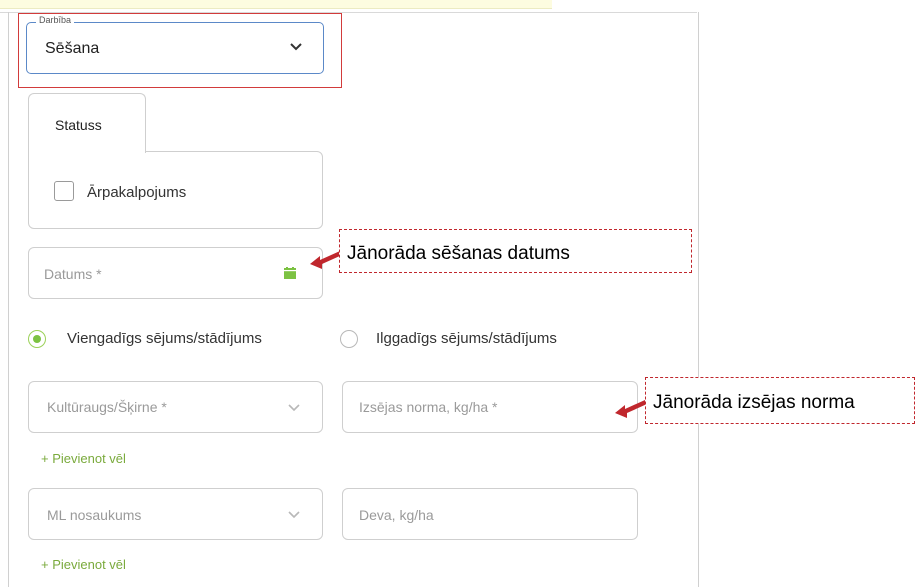  I want to click on date-placeholder: Datums *, so click(73, 274).